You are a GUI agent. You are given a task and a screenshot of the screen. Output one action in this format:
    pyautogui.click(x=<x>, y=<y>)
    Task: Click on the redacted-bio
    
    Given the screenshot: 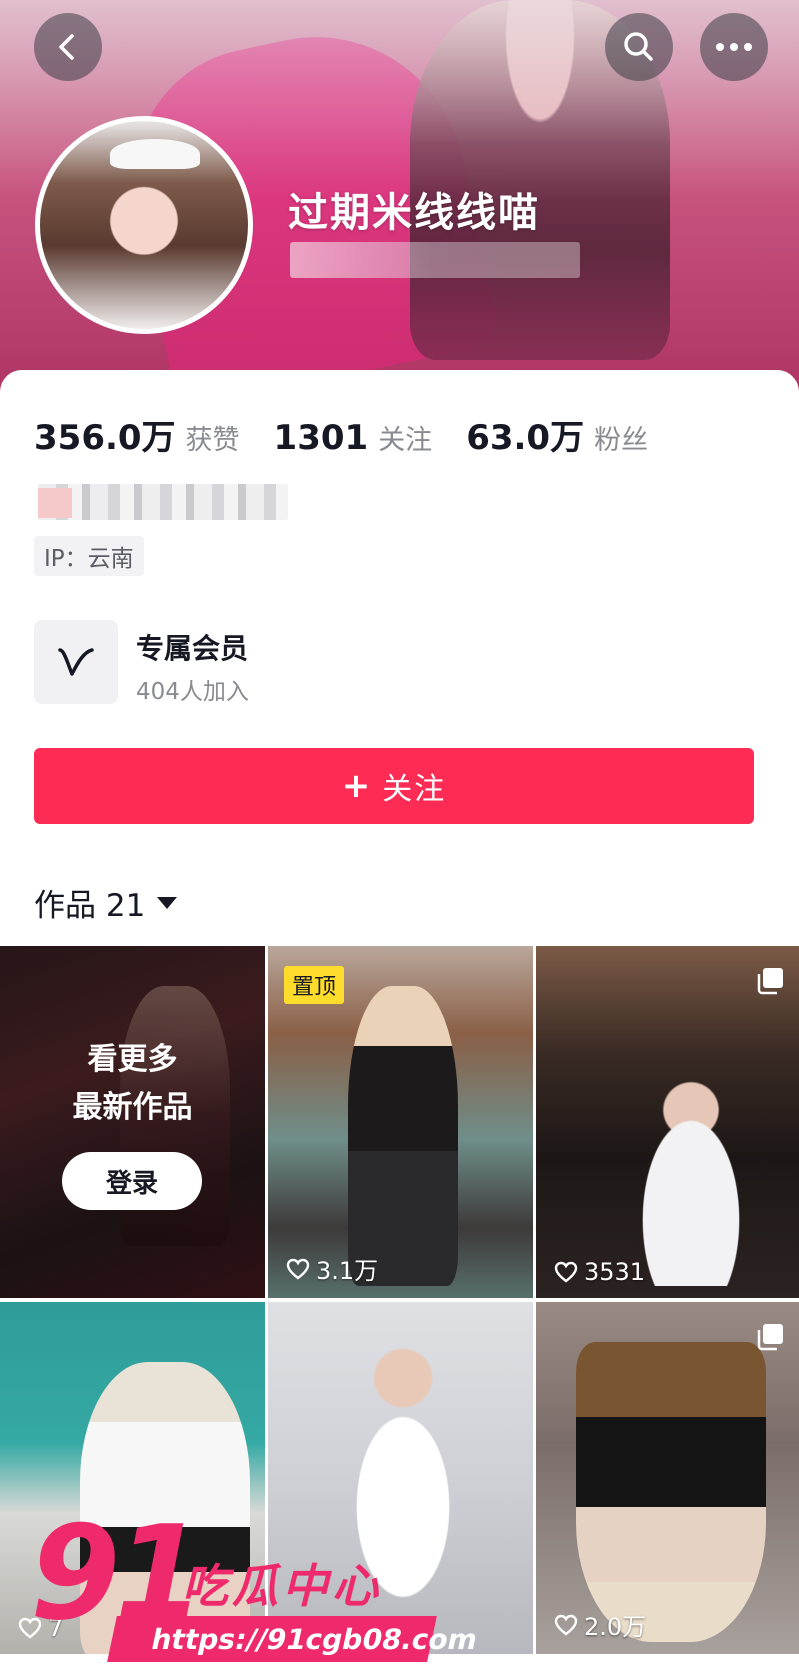 What is the action you would take?
    pyautogui.click(x=163, y=502)
    